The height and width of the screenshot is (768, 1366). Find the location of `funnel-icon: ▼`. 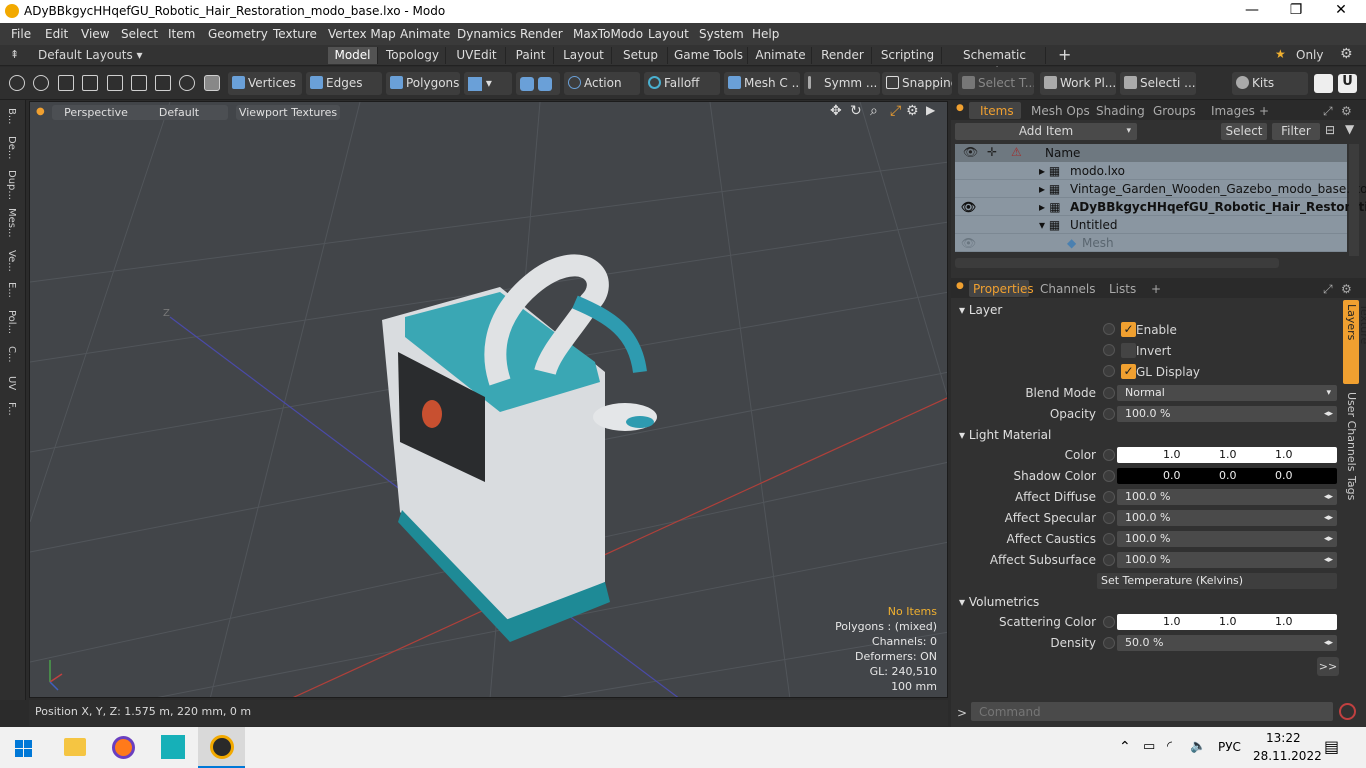

funnel-icon: ▼ is located at coordinates (1349, 129).